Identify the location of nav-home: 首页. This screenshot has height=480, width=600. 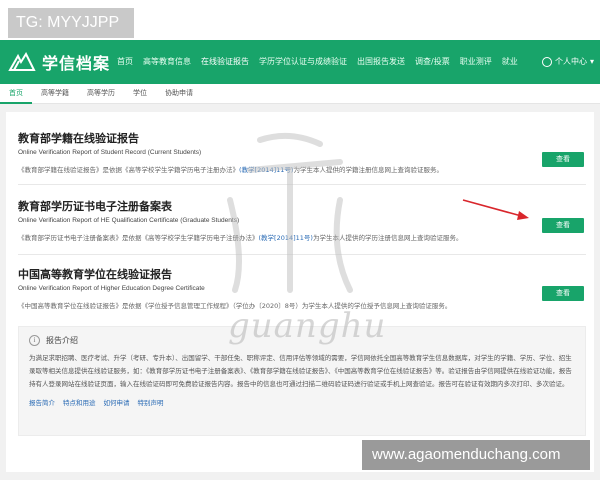
(125, 62).